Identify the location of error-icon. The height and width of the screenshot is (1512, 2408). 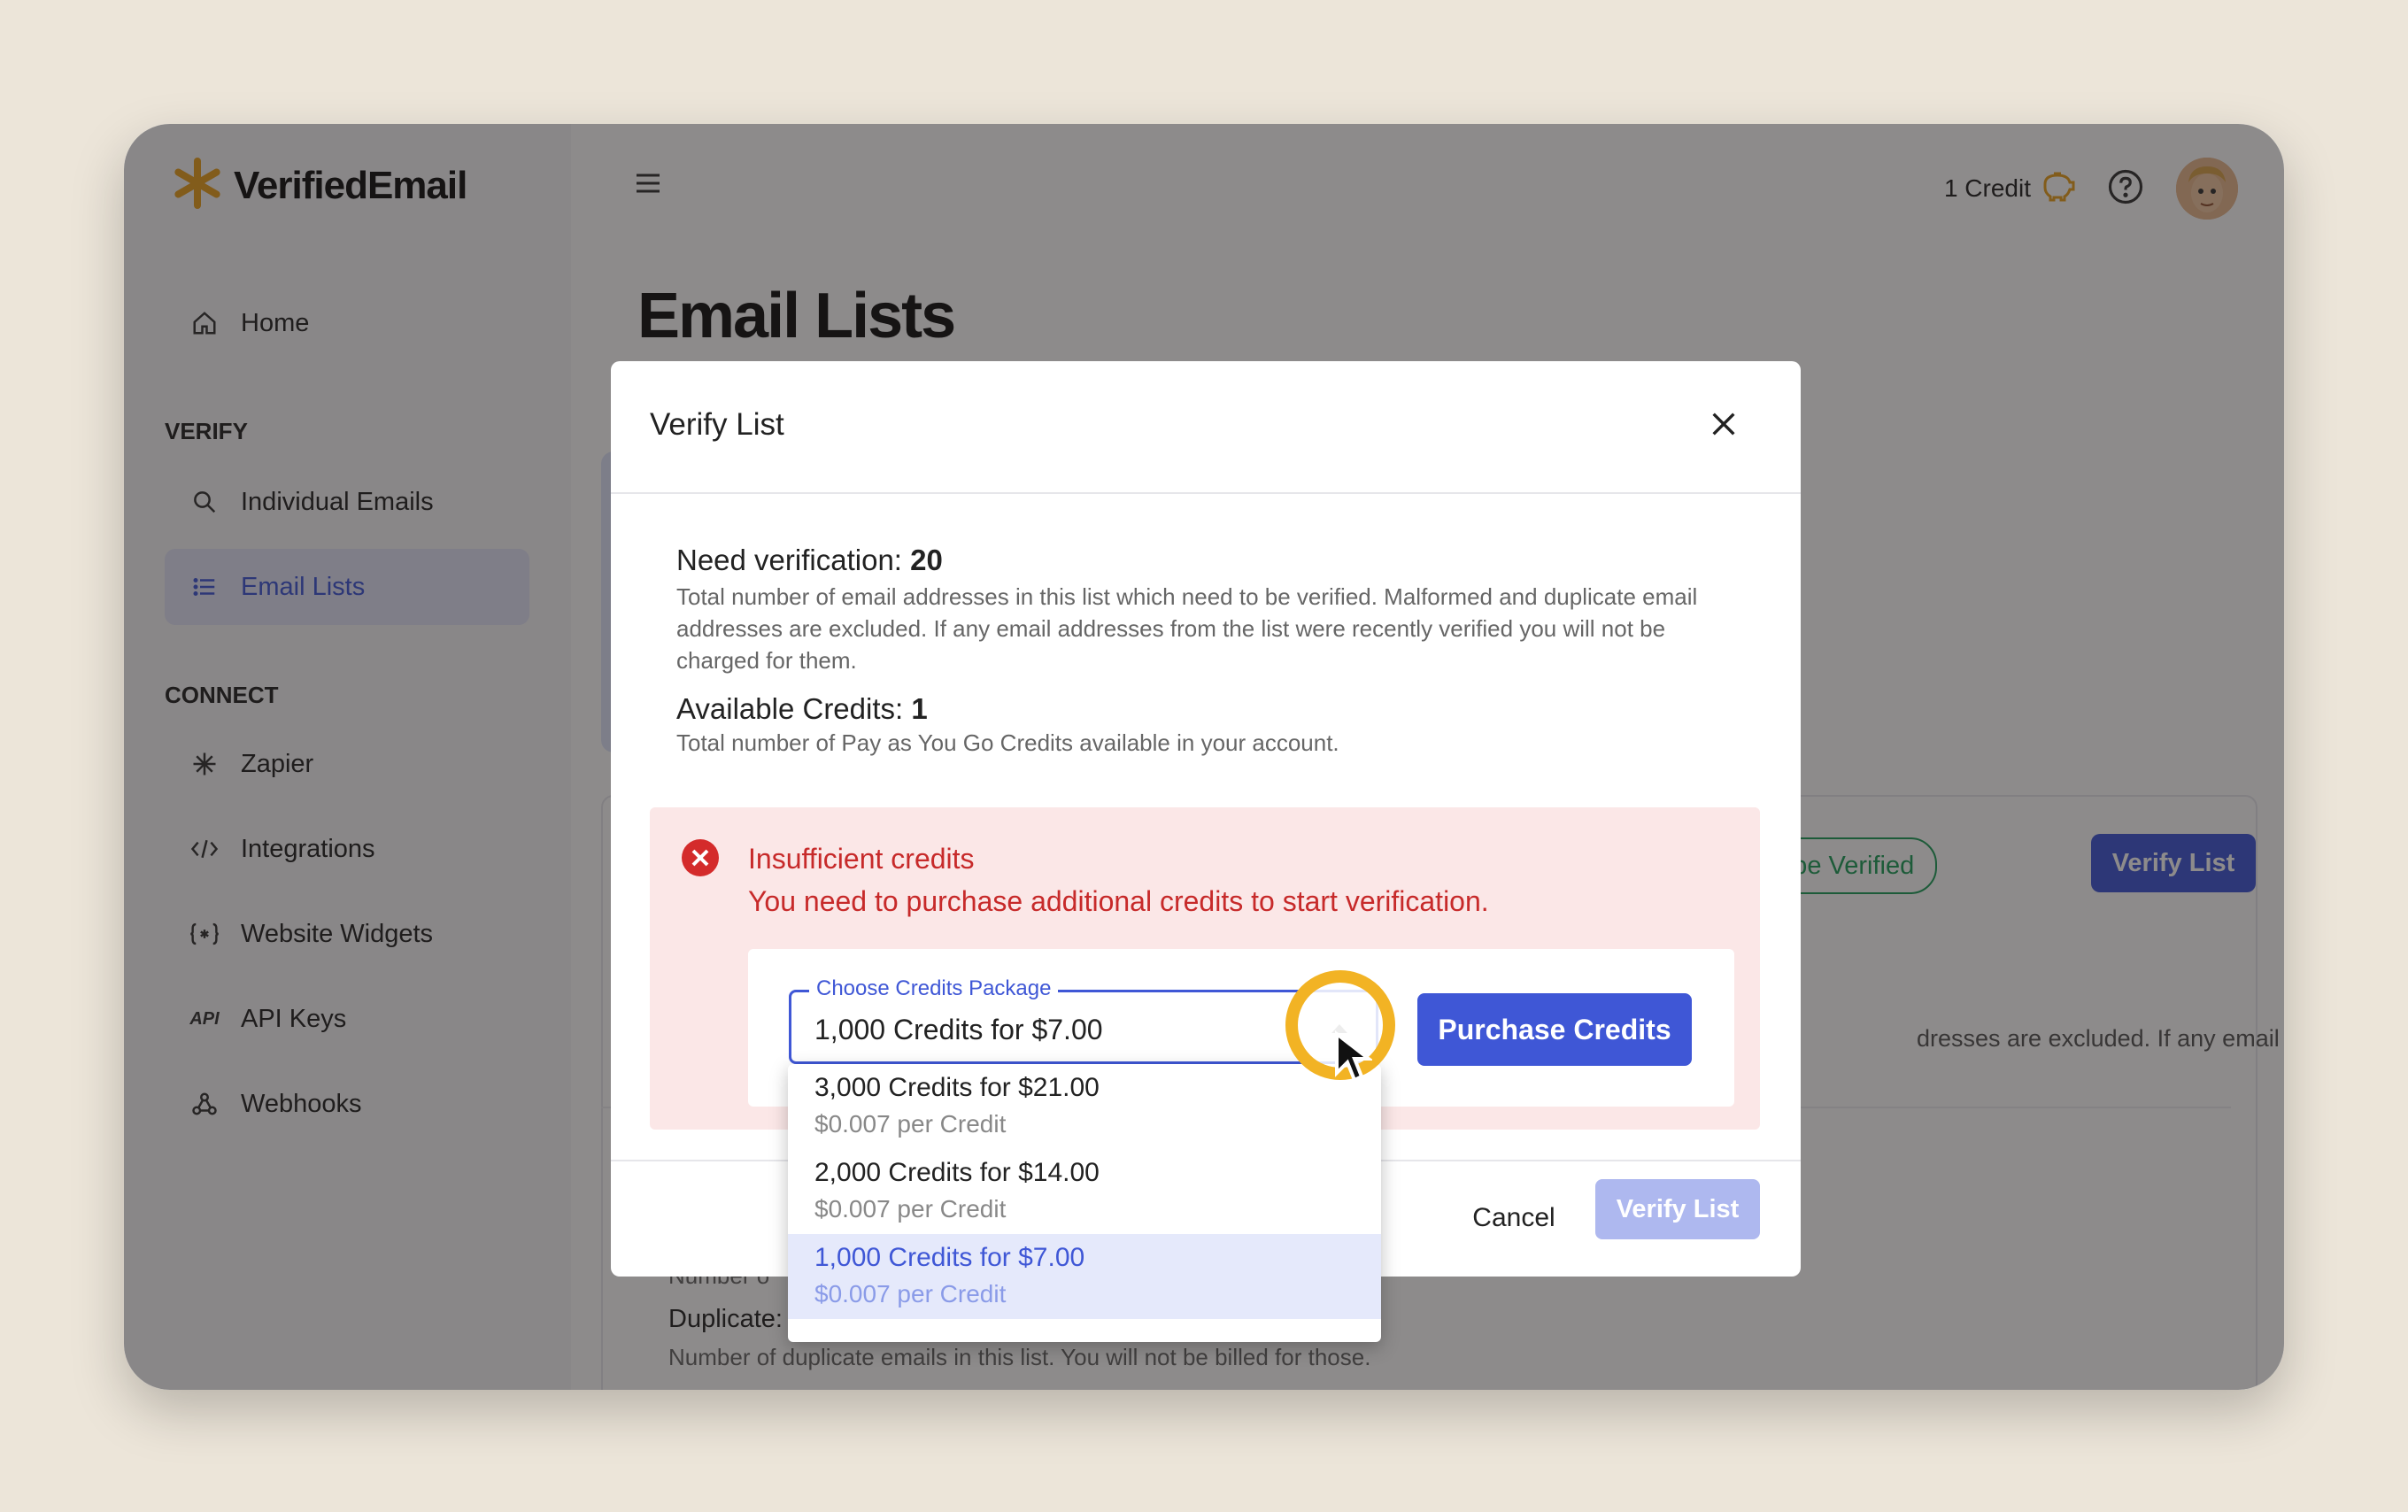
(700, 860).